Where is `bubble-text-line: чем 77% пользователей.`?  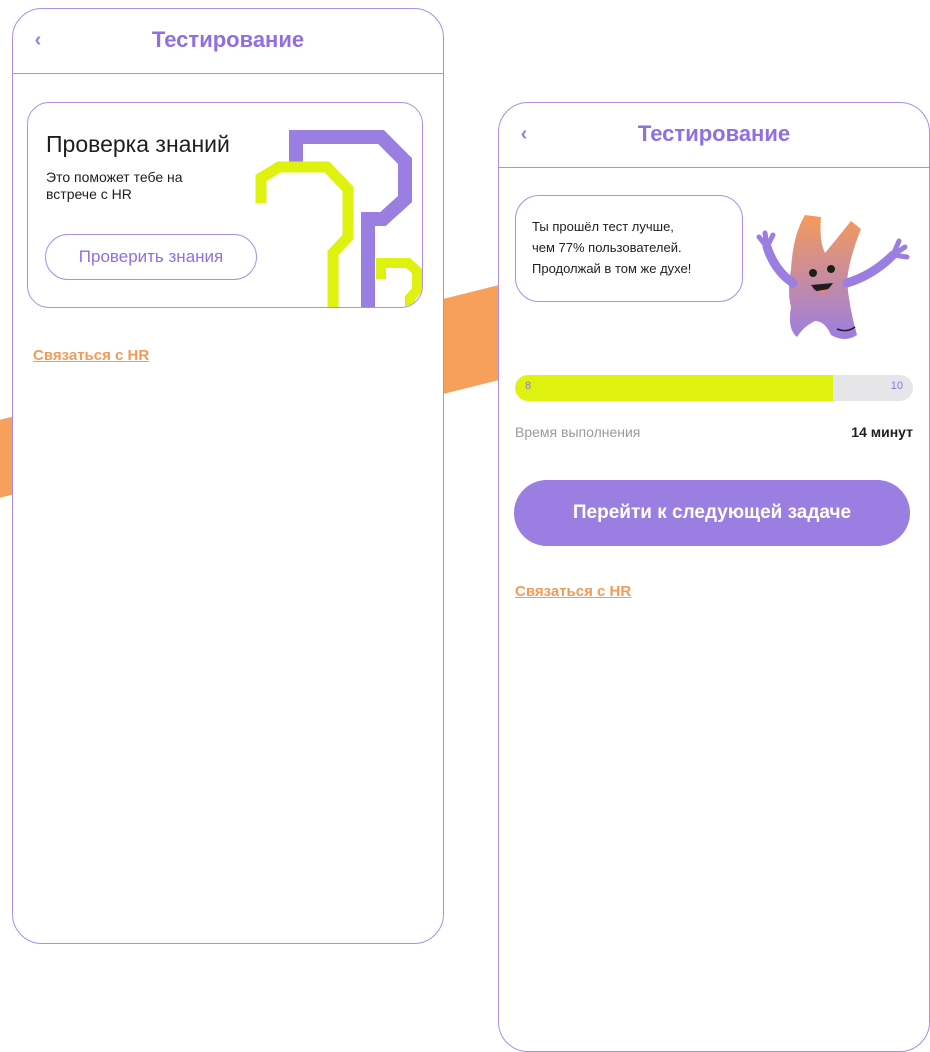 bubble-text-line: чем 77% пользователей. is located at coordinates (607, 247).